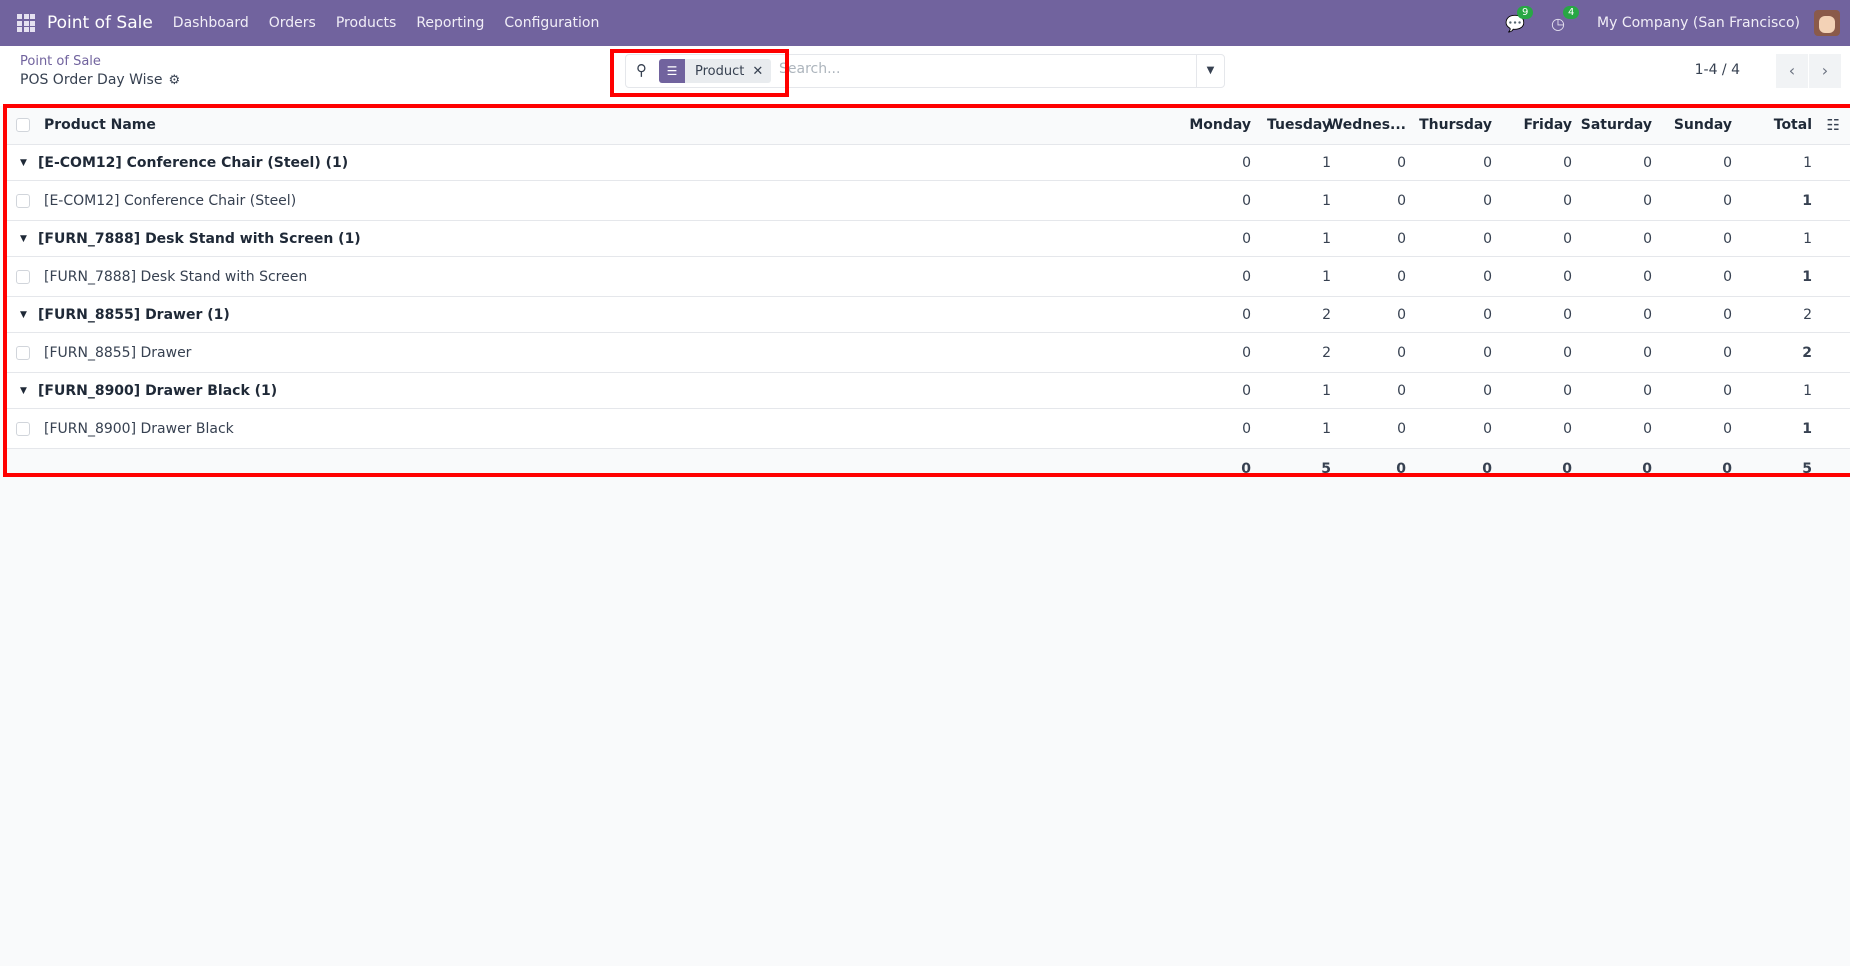  I want to click on column-header: Friday, so click(1527, 125).